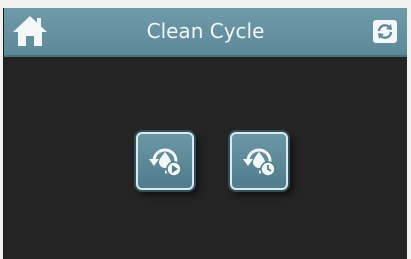 The height and width of the screenshot is (259, 411). I want to click on refresh-icon, so click(385, 31).